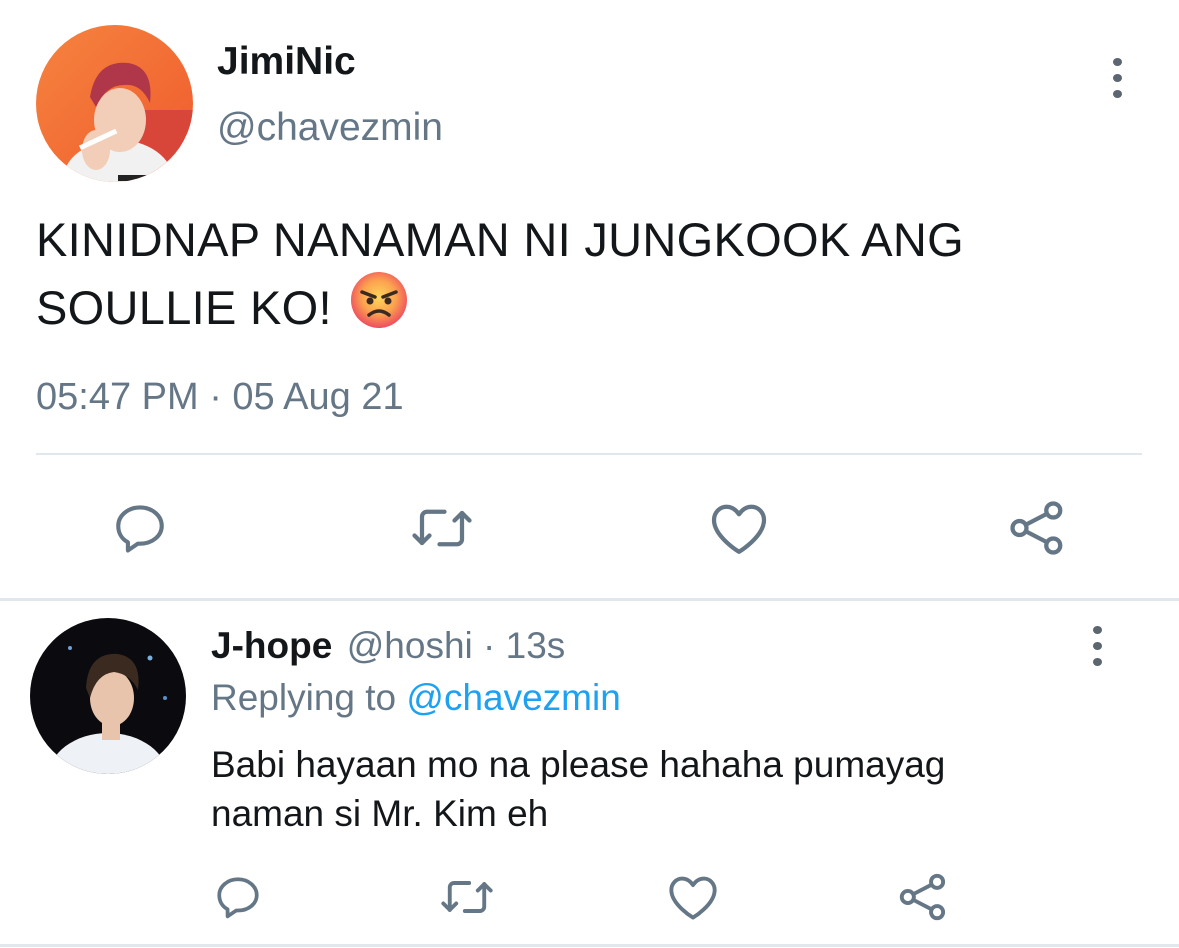 The image size is (1179, 948). What do you see at coordinates (591, 307) in the screenshot?
I see `tweet-text-line-2: SOULLIE KO!` at bounding box center [591, 307].